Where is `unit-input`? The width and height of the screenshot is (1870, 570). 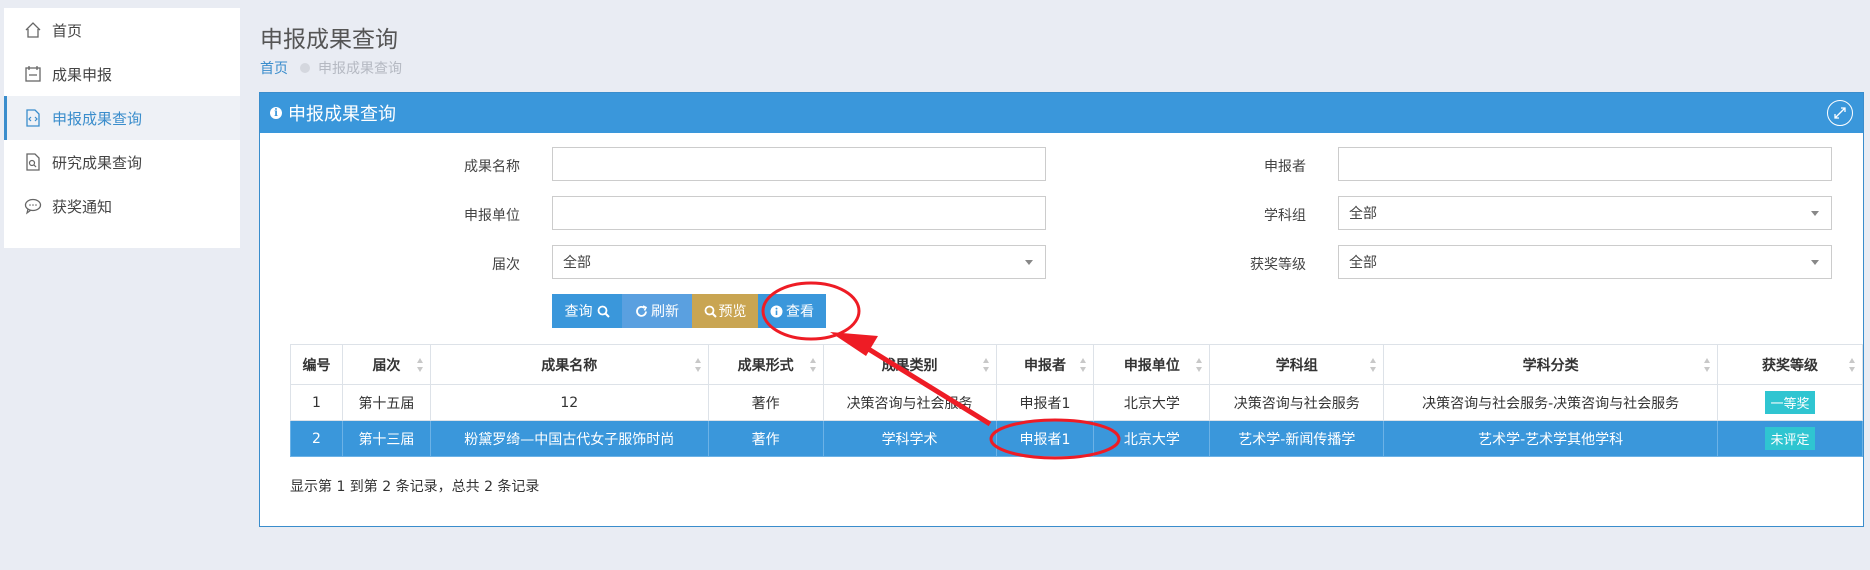 unit-input is located at coordinates (799, 213).